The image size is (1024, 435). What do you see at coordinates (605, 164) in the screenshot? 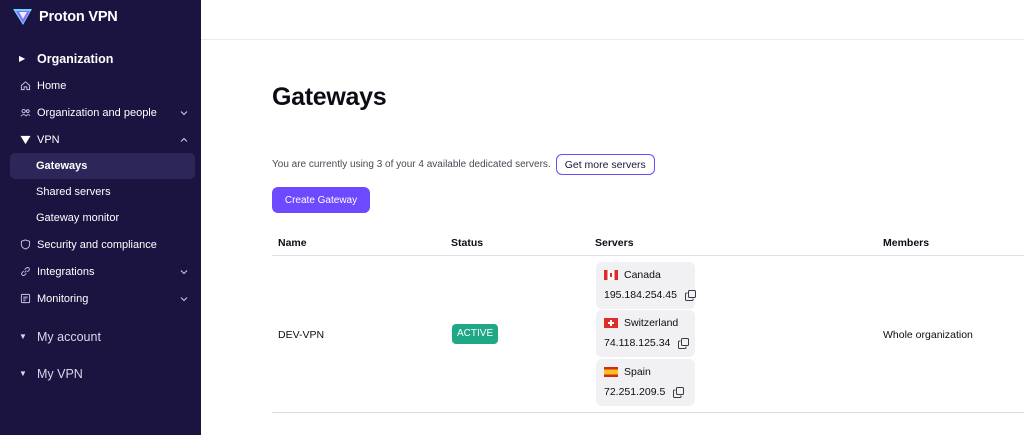
I see `get-more-servers-button: Get more servers` at bounding box center [605, 164].